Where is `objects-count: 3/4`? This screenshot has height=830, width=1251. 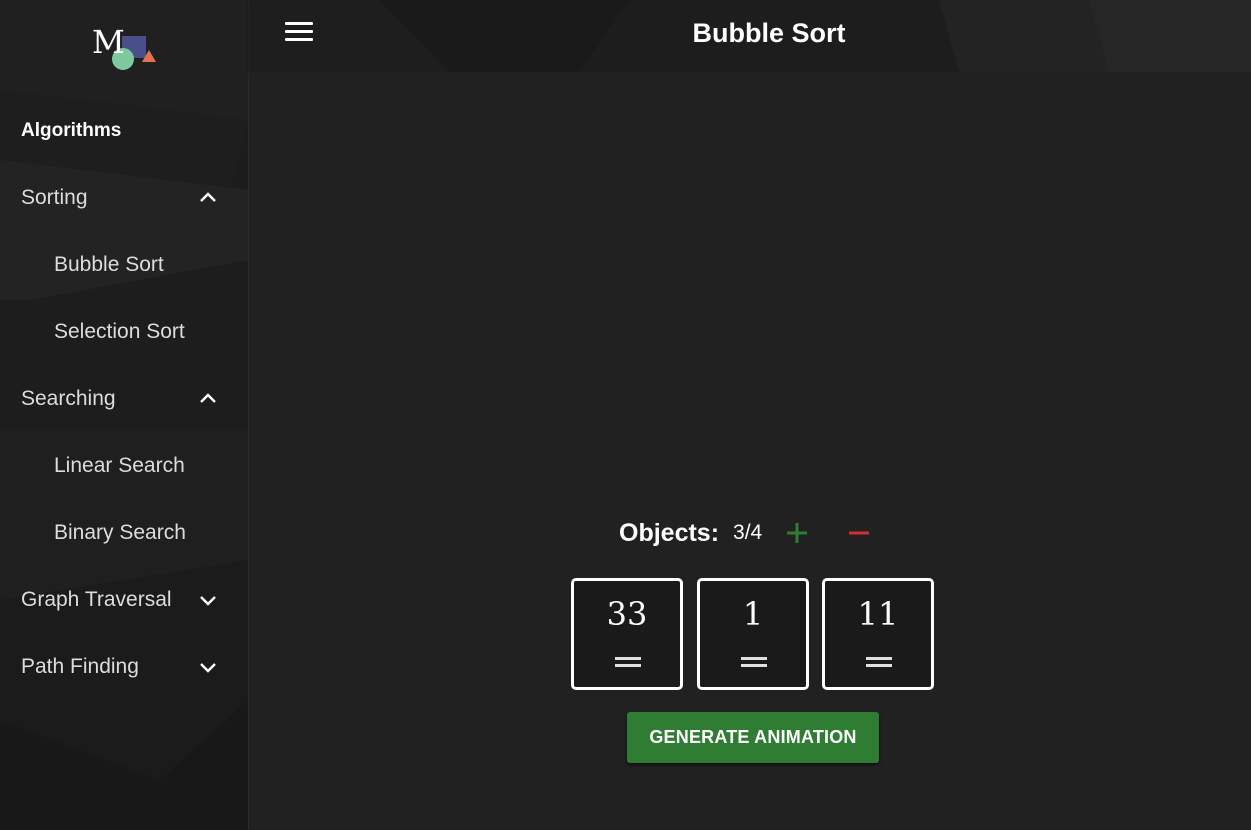
objects-count: 3/4 is located at coordinates (748, 532).